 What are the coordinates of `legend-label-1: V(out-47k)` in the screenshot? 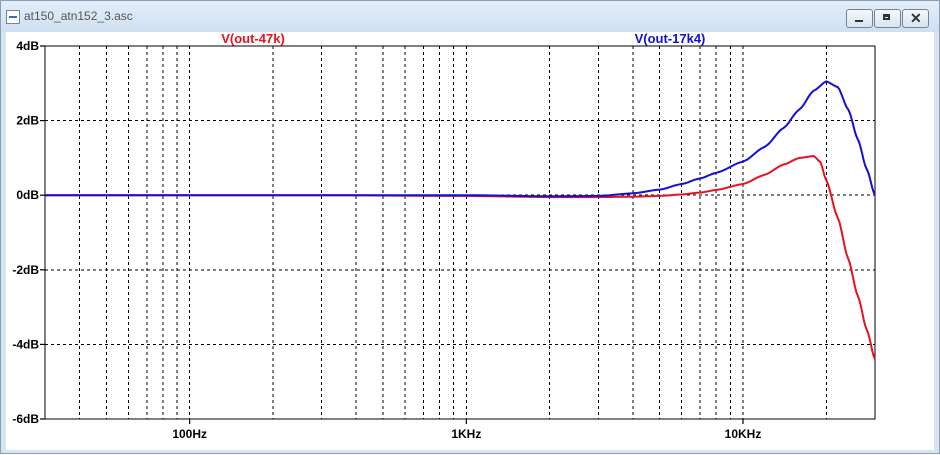 It's located at (253, 38).